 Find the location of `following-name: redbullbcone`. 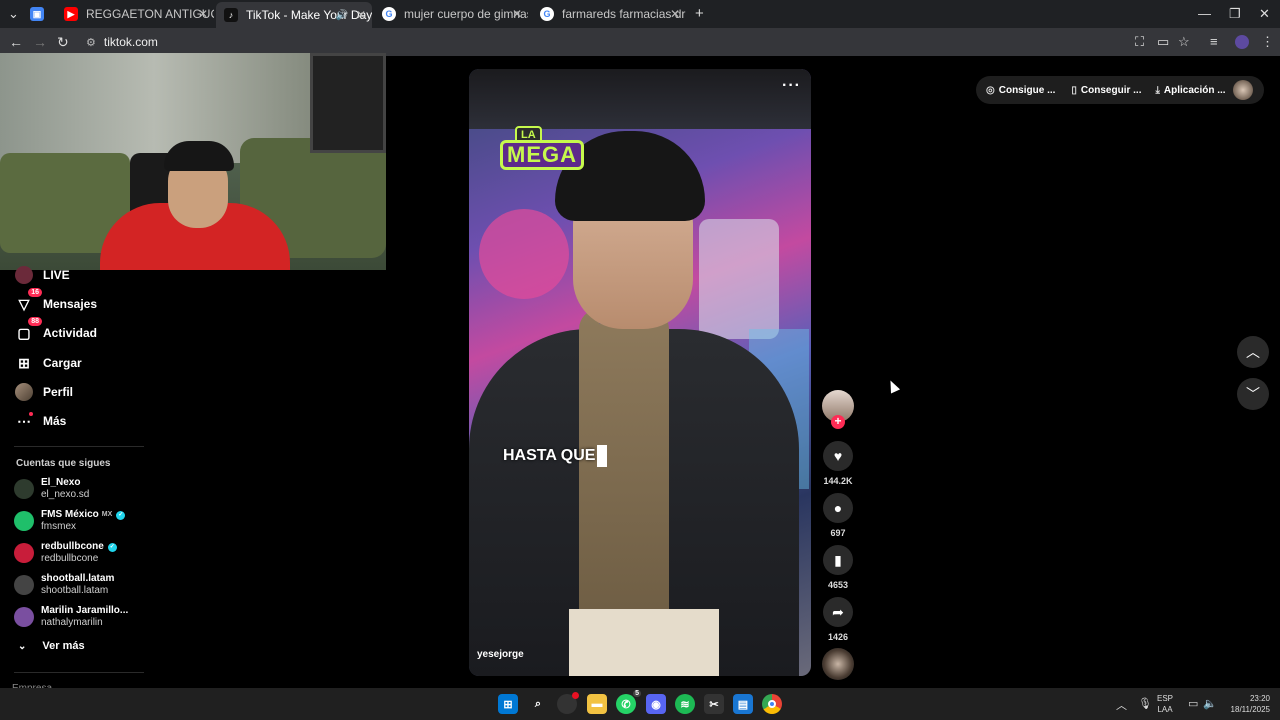

following-name: redbullbcone is located at coordinates (72, 546).